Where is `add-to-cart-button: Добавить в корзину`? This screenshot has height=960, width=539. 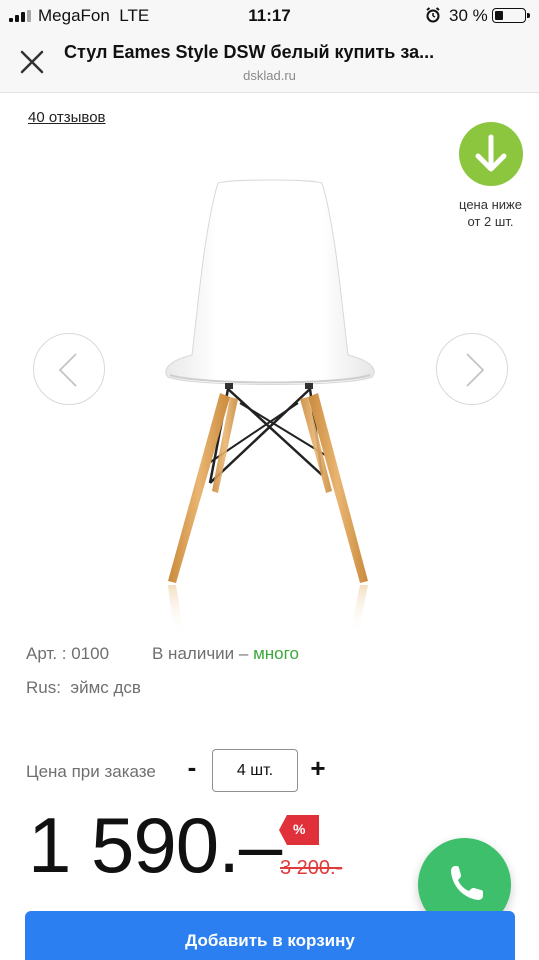
add-to-cart-button: Добавить в корзину is located at coordinates (270, 935).